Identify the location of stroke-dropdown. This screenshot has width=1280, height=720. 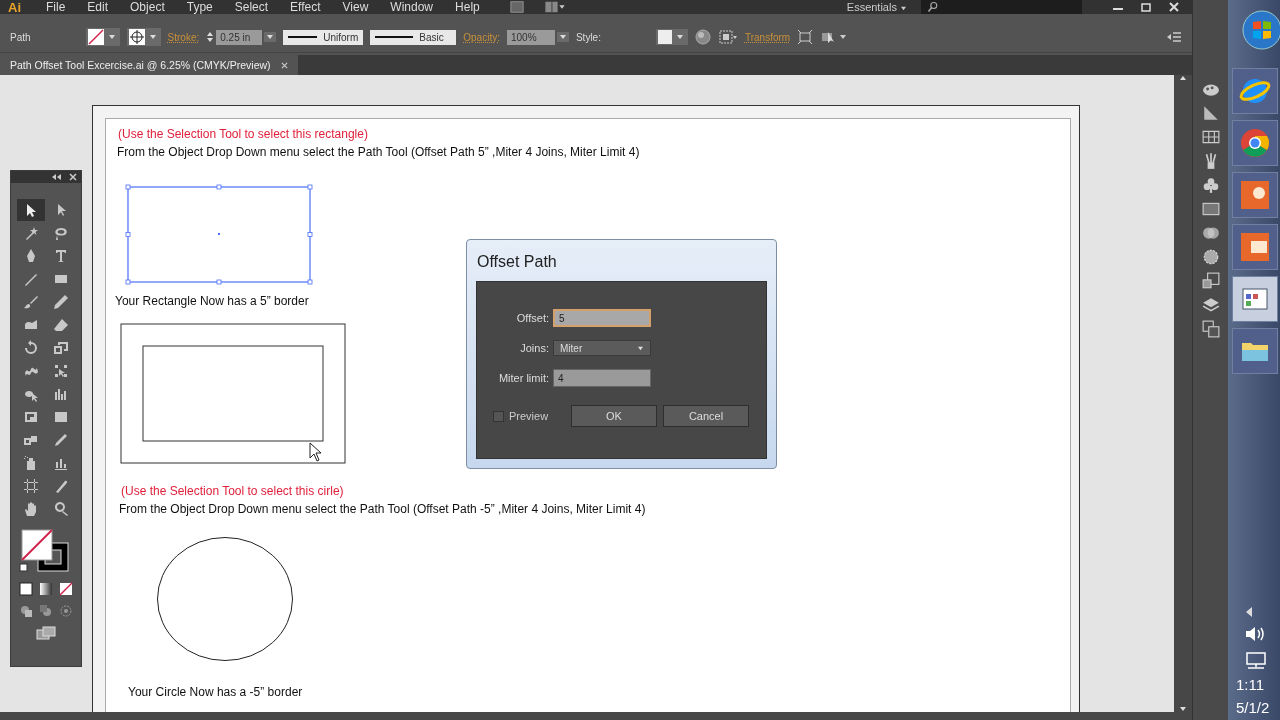
(143, 37).